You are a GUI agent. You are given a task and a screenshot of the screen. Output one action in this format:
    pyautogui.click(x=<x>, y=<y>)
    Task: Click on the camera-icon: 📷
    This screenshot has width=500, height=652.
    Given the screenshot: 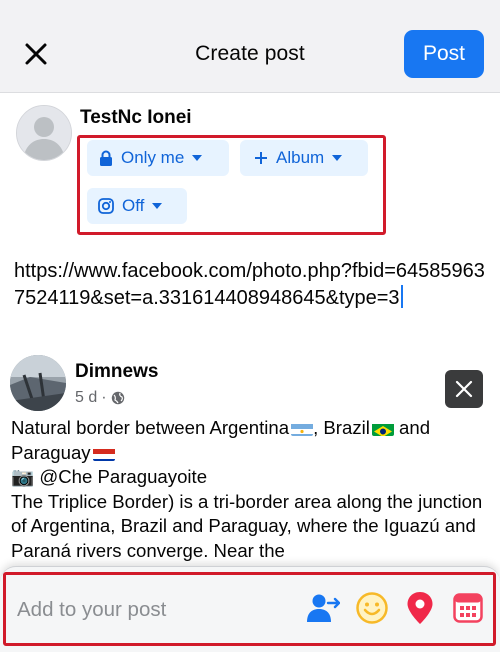 What is the action you would take?
    pyautogui.click(x=23, y=476)
    